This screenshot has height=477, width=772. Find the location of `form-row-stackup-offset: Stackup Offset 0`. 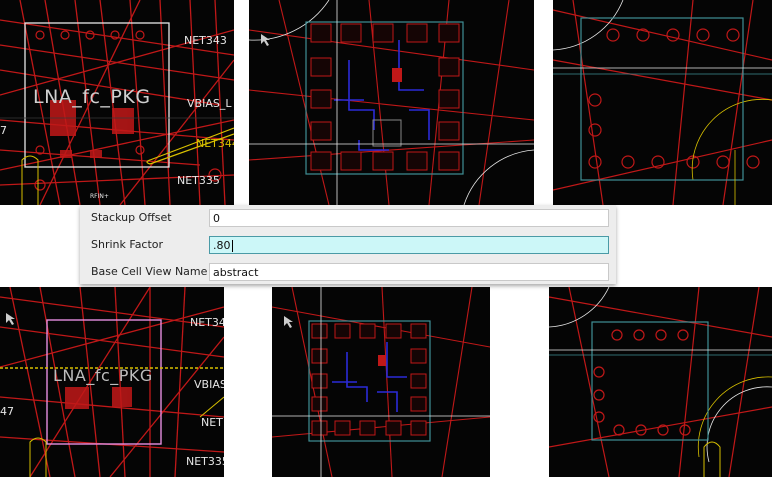

form-row-stackup-offset: Stackup Offset 0 is located at coordinates (348, 219).